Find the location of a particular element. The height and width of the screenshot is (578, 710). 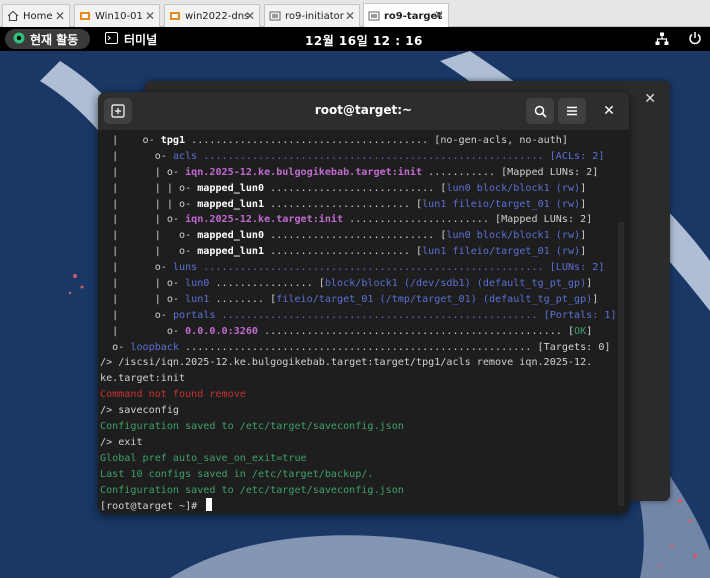

vm-tab-ro9-target: ro9-target ✕ is located at coordinates (406, 15).